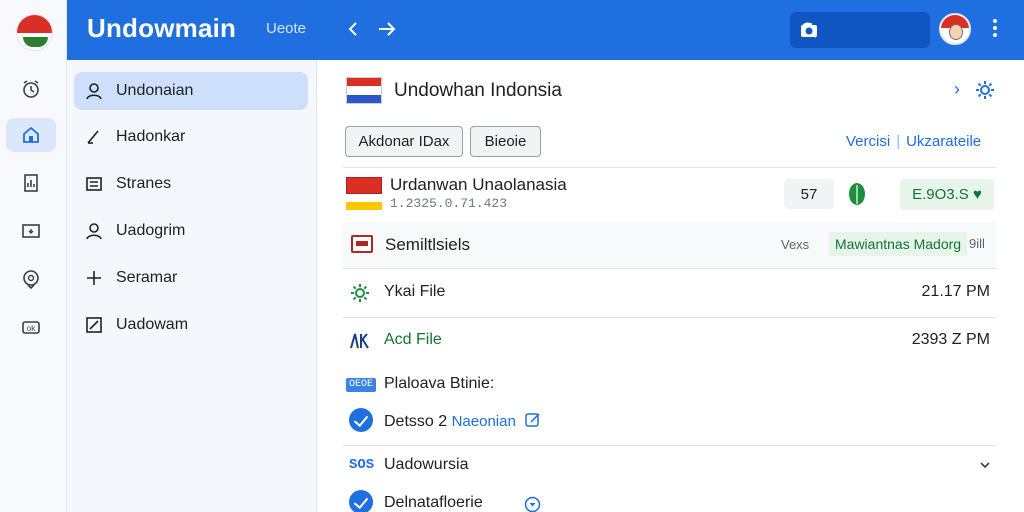 This screenshot has height=512, width=1024. Describe the element at coordinates (362, 244) in the screenshot. I see `card-icon` at that location.